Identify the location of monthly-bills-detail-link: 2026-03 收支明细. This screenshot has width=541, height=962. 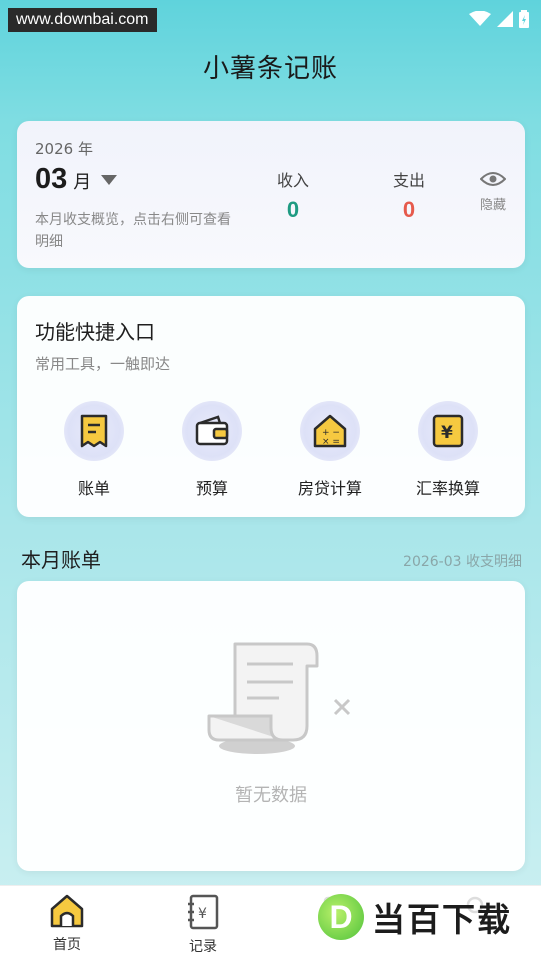
(462, 561).